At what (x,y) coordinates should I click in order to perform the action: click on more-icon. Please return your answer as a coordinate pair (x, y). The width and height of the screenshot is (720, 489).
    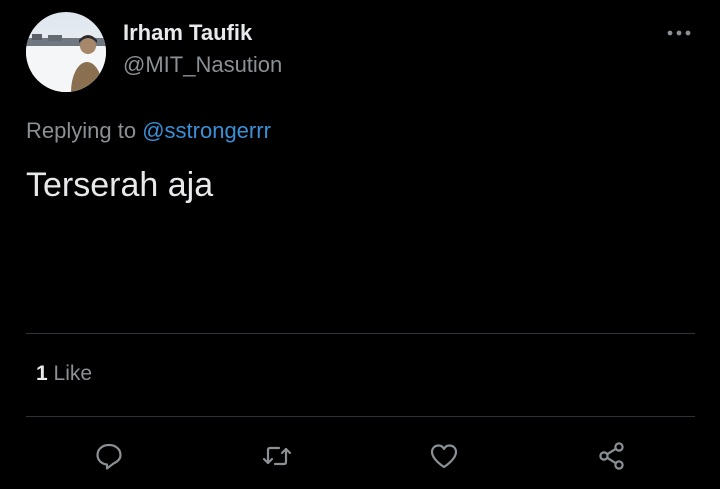
    Looking at the image, I should click on (679, 33).